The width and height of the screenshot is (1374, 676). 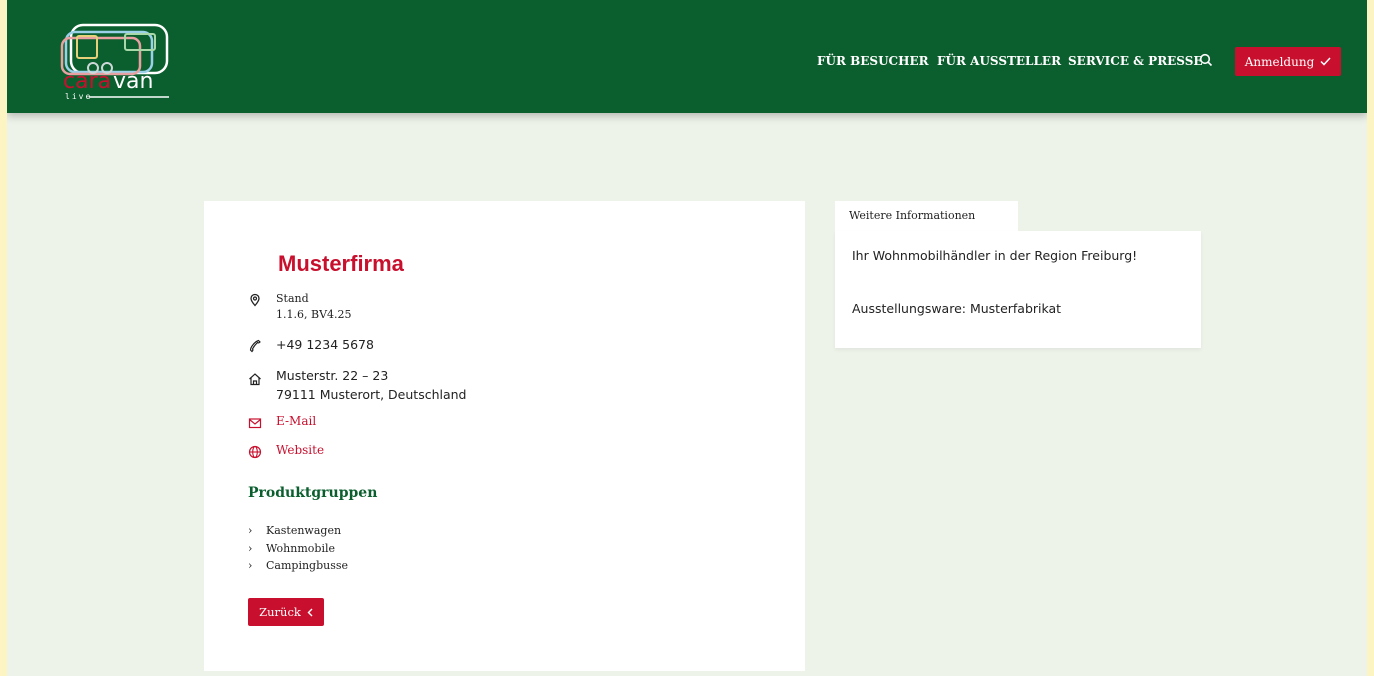 I want to click on email-row: E-Mail, so click(x=282, y=422).